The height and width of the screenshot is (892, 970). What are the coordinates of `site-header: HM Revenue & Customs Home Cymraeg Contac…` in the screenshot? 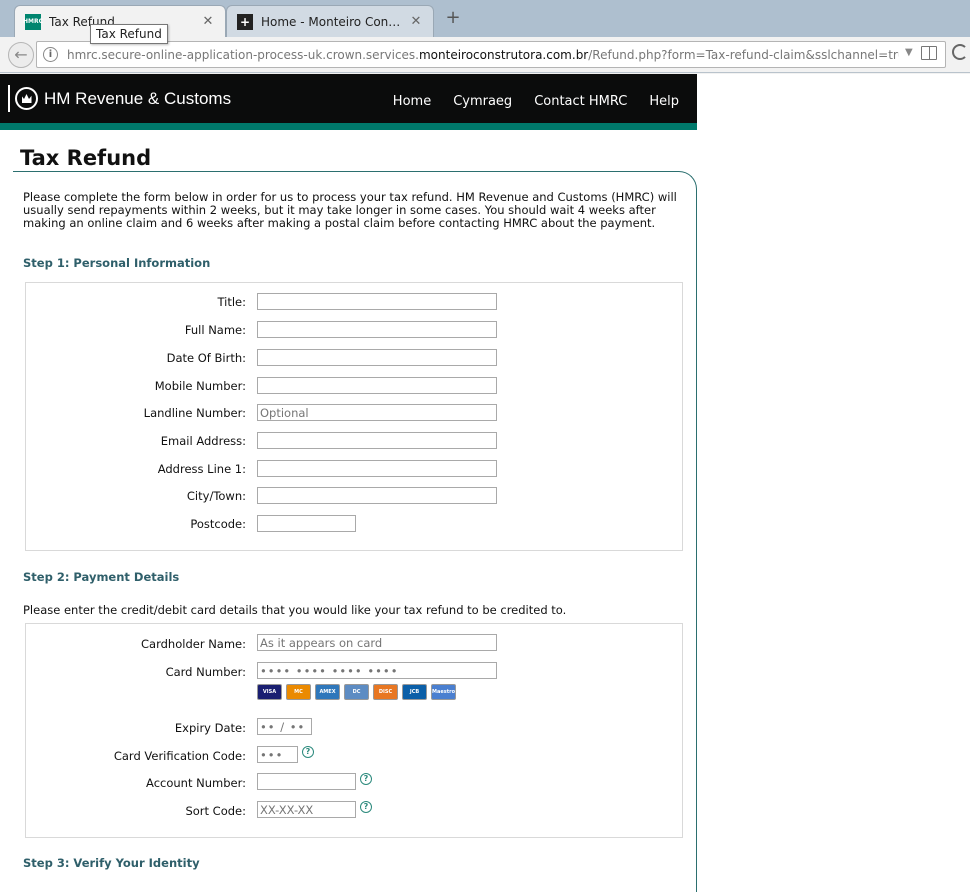 It's located at (348, 102).